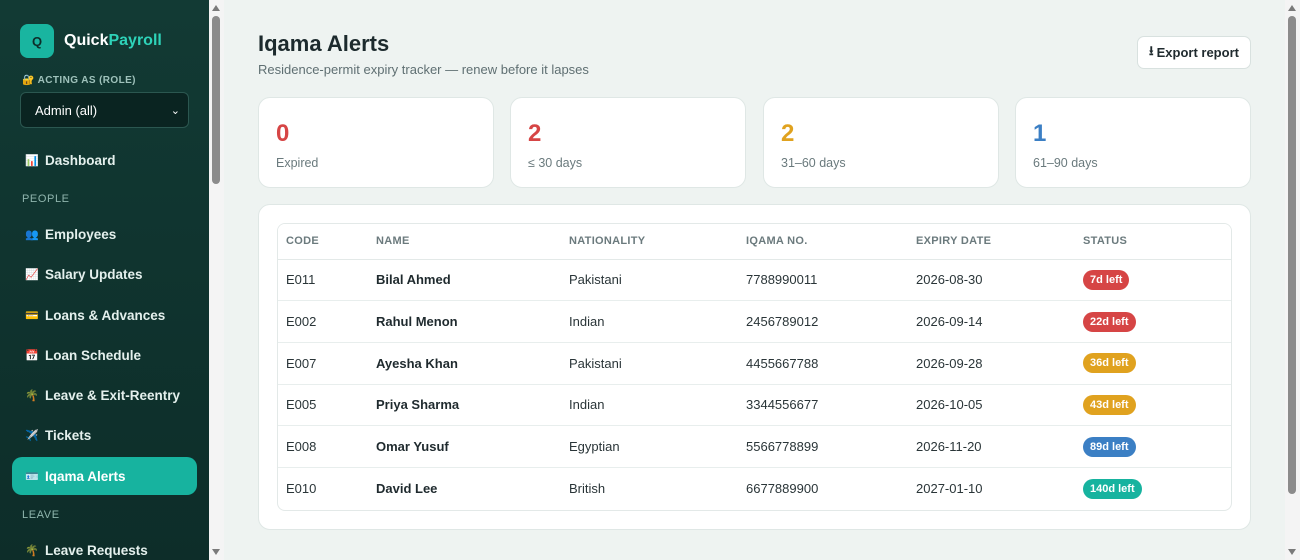 The height and width of the screenshot is (560, 1300). I want to click on sidebar-item-leave-exit-reentry: 🌴 Leave & Exit-Reentry, so click(104, 395).